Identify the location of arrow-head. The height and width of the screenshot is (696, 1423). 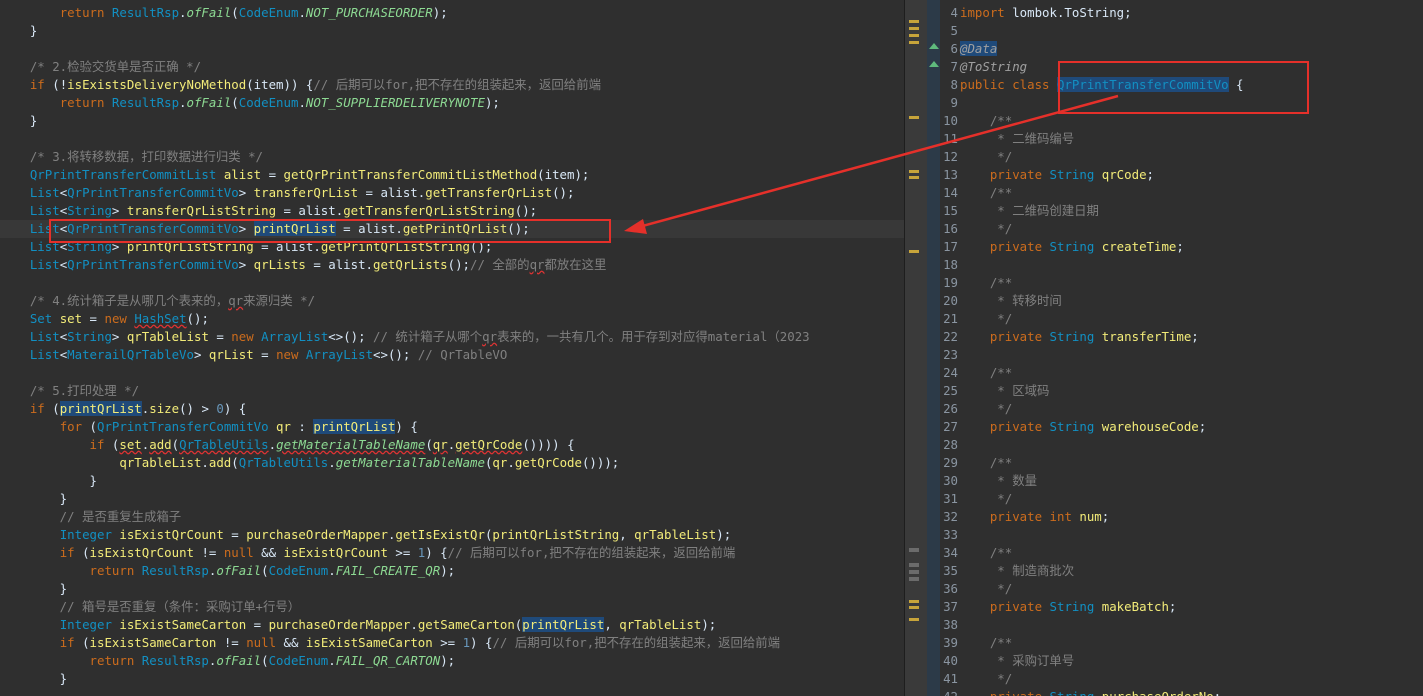
(635, 226).